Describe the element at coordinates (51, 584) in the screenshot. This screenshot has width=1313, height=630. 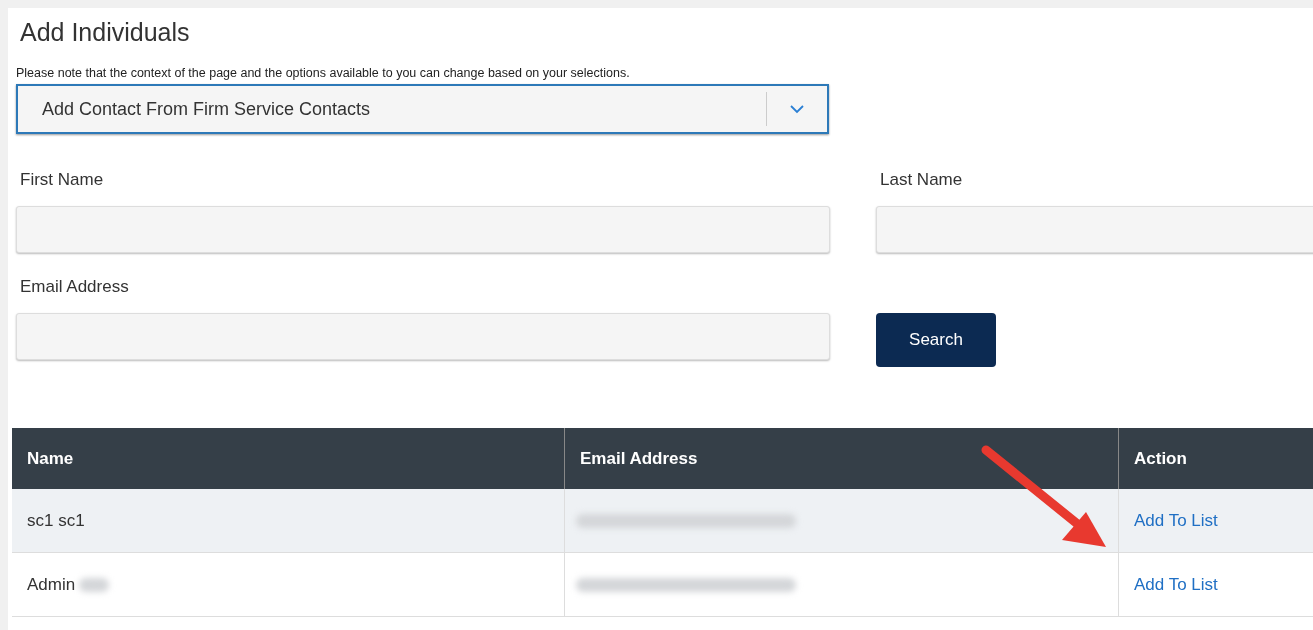
I see `table-cell: Admin` at that location.